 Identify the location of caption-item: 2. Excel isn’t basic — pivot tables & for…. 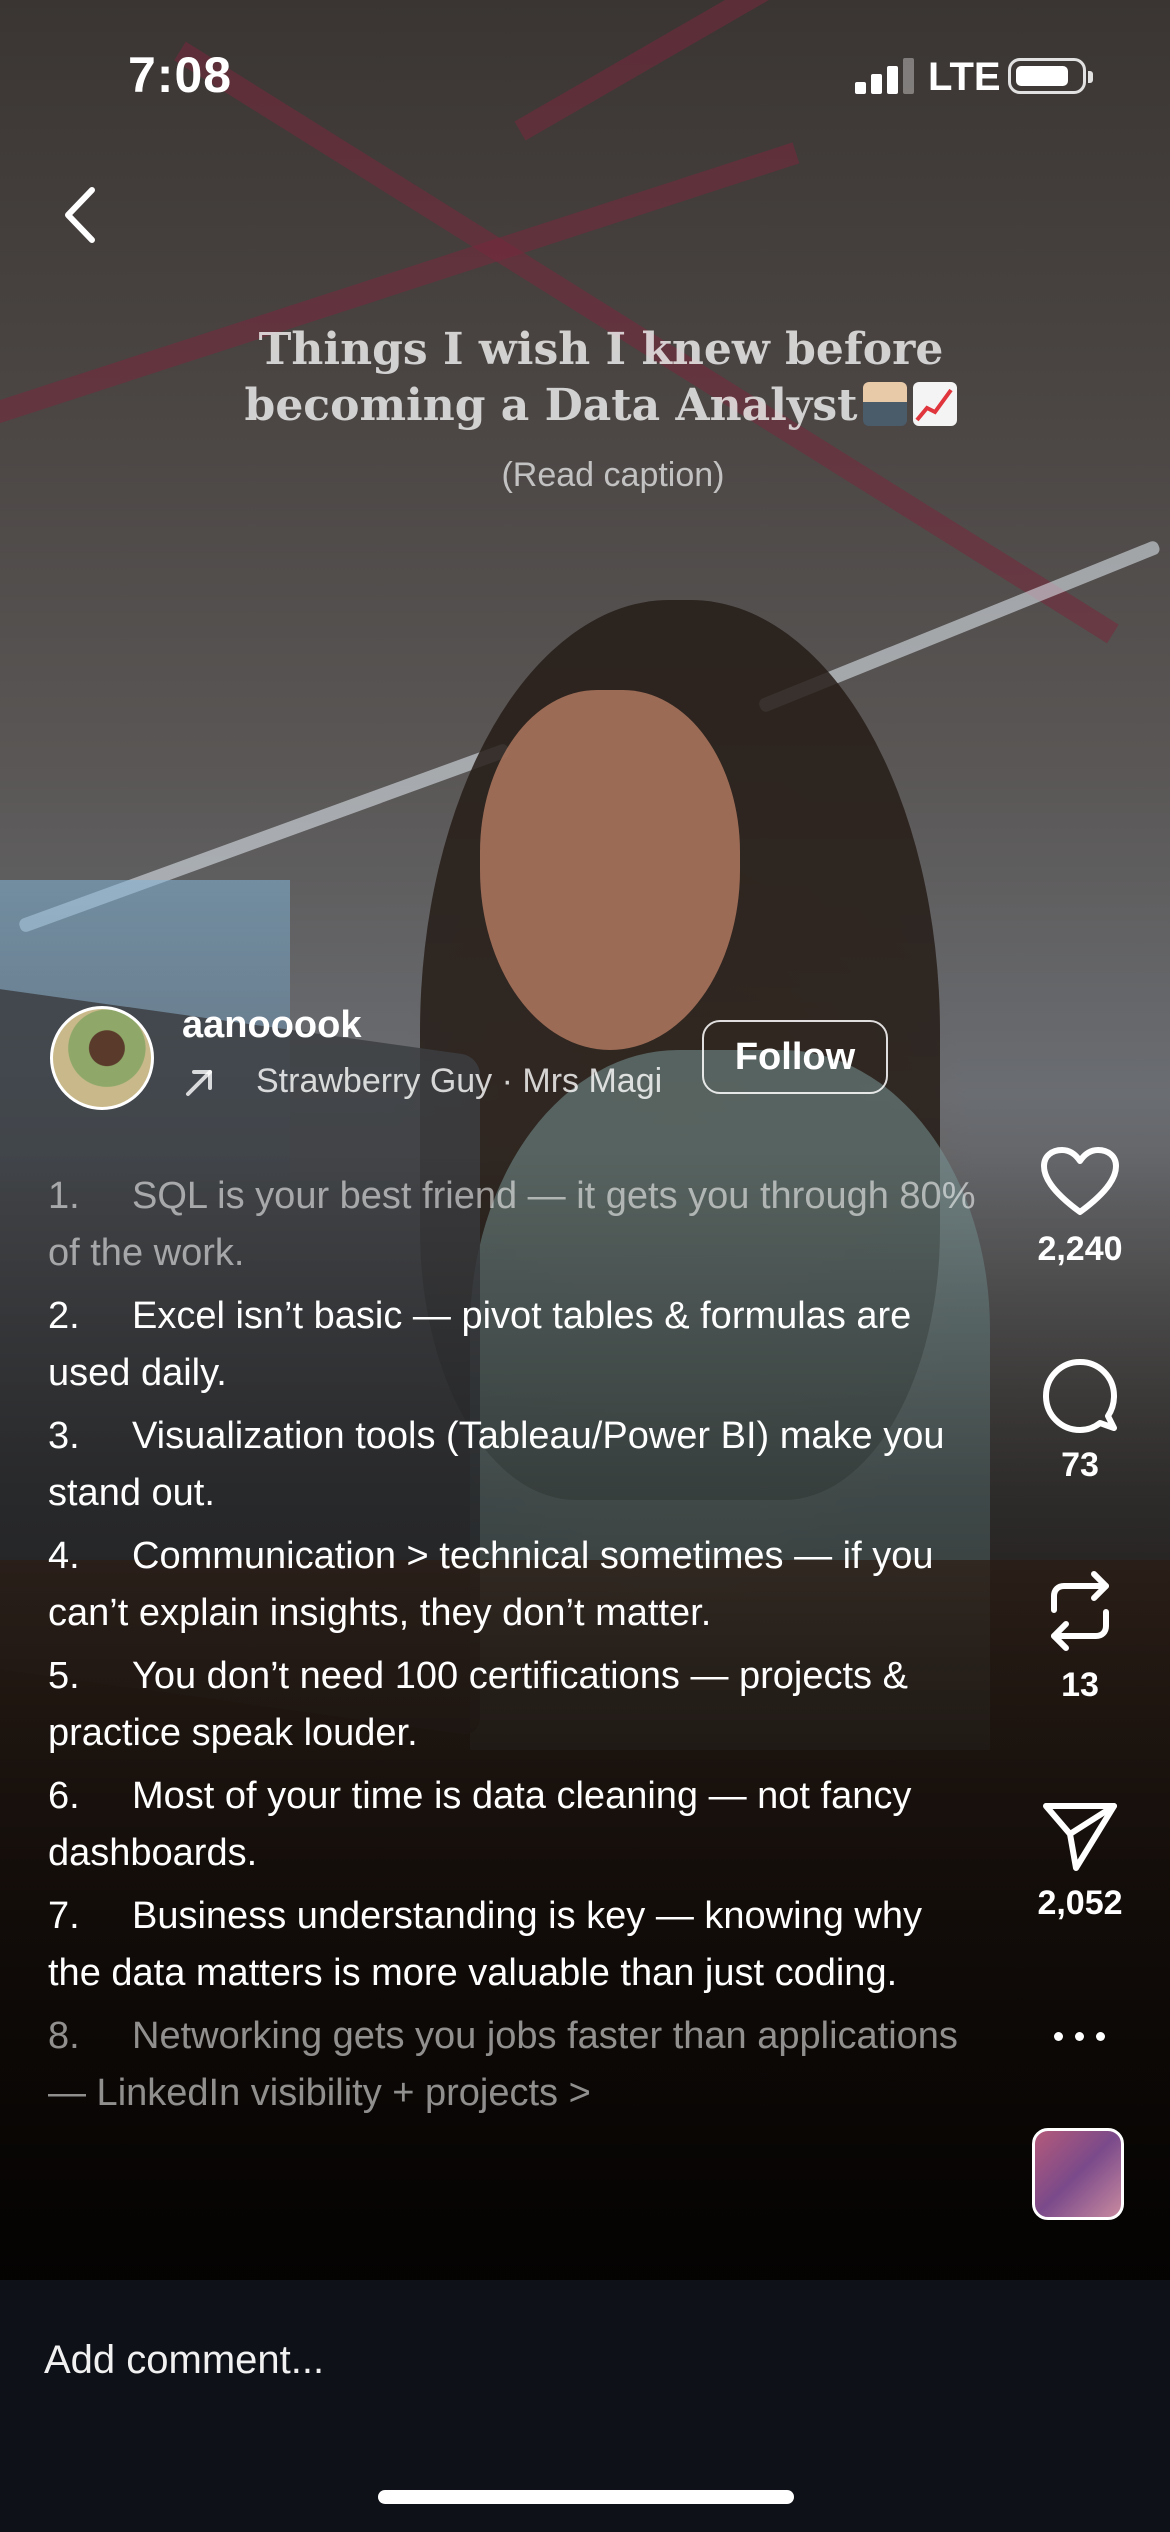
(480, 1344).